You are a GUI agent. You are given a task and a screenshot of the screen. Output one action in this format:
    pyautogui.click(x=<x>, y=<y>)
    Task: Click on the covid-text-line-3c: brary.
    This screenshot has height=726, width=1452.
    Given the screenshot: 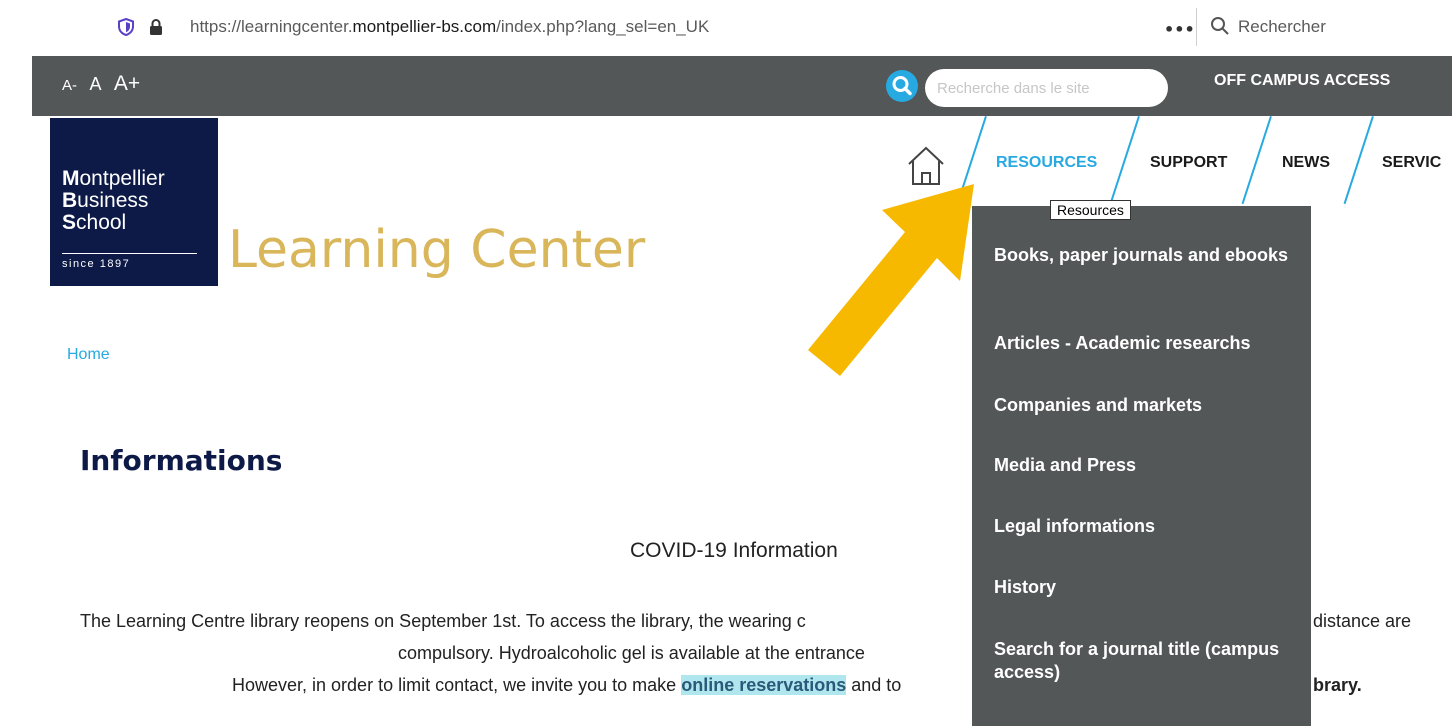 What is the action you would take?
    pyautogui.click(x=1337, y=685)
    